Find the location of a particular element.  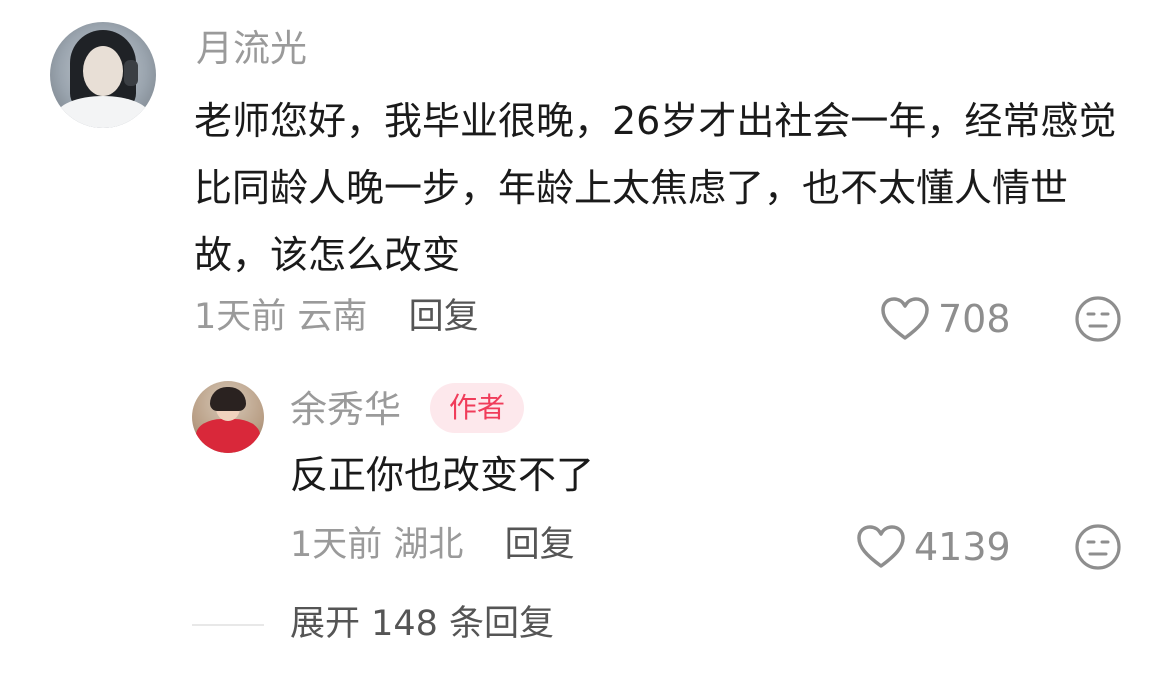

comment-reply-button: 回复 is located at coordinates (444, 317).